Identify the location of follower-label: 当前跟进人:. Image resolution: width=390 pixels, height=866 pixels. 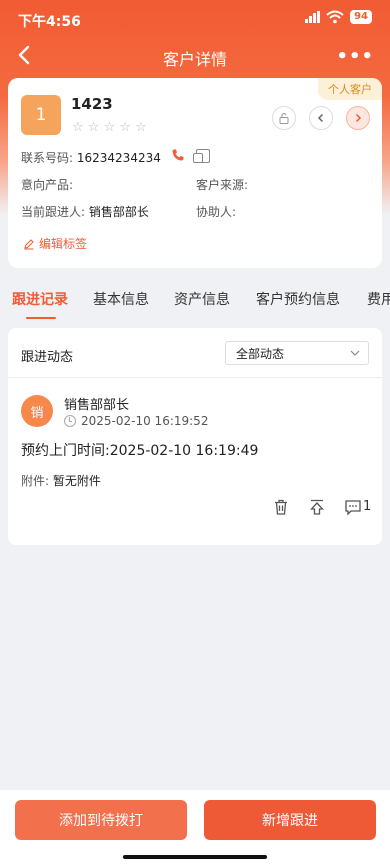
(53, 212).